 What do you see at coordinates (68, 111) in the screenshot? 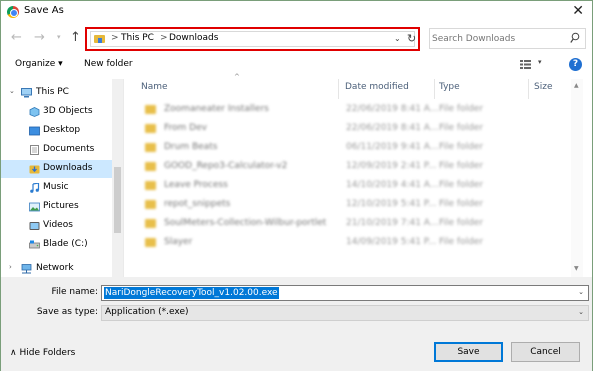
I see `nav-item-label: 3D Objects` at bounding box center [68, 111].